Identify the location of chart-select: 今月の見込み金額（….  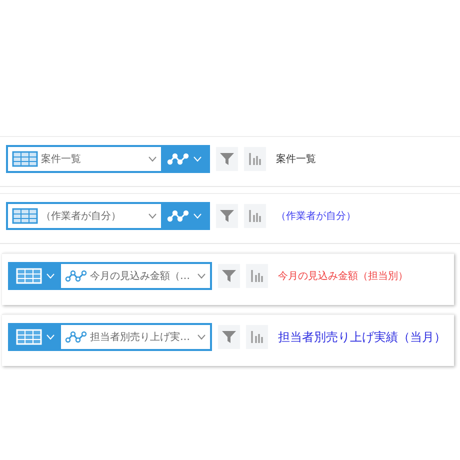
(135, 276).